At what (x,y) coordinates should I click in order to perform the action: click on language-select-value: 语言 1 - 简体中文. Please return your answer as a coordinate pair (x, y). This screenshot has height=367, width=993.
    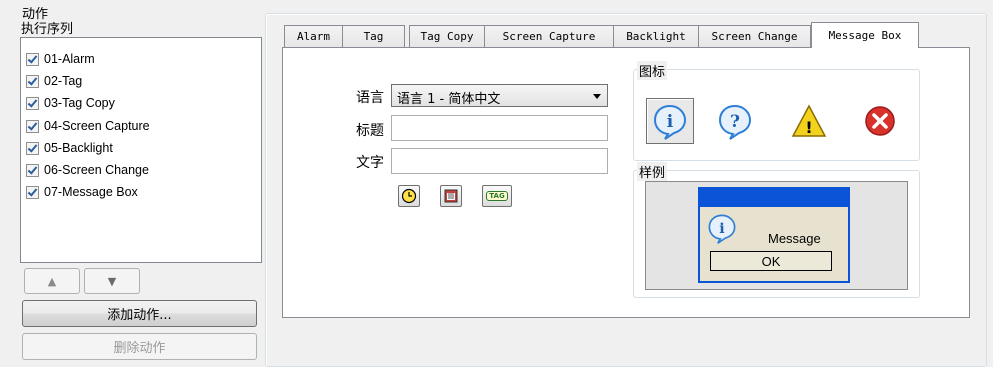
    Looking at the image, I should click on (449, 99).